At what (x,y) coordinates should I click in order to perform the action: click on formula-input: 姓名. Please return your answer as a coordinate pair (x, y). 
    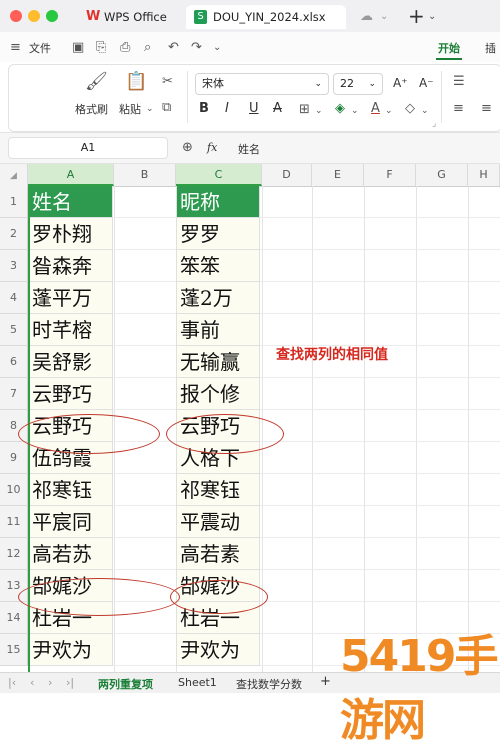
    Looking at the image, I should click on (249, 149).